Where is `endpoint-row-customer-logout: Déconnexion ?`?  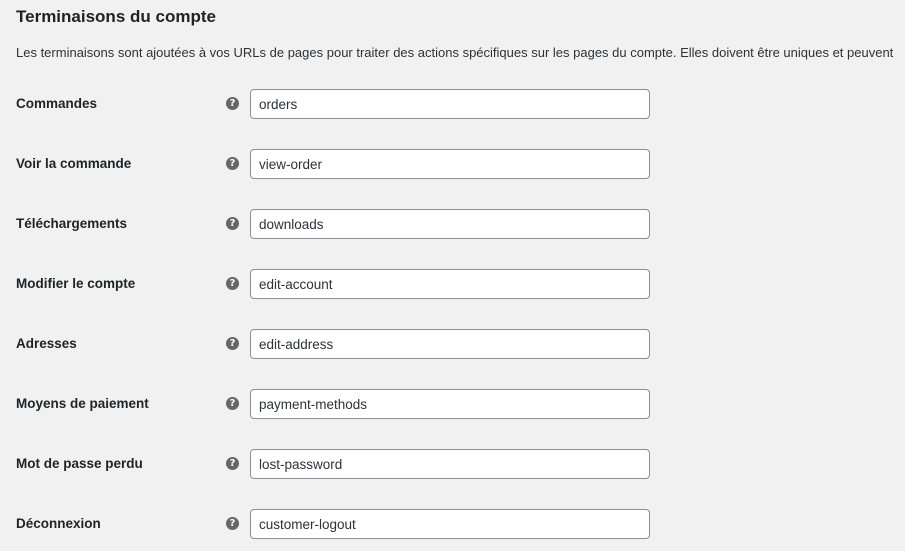 endpoint-row-customer-logout: Déconnexion ? is located at coordinates (452, 524).